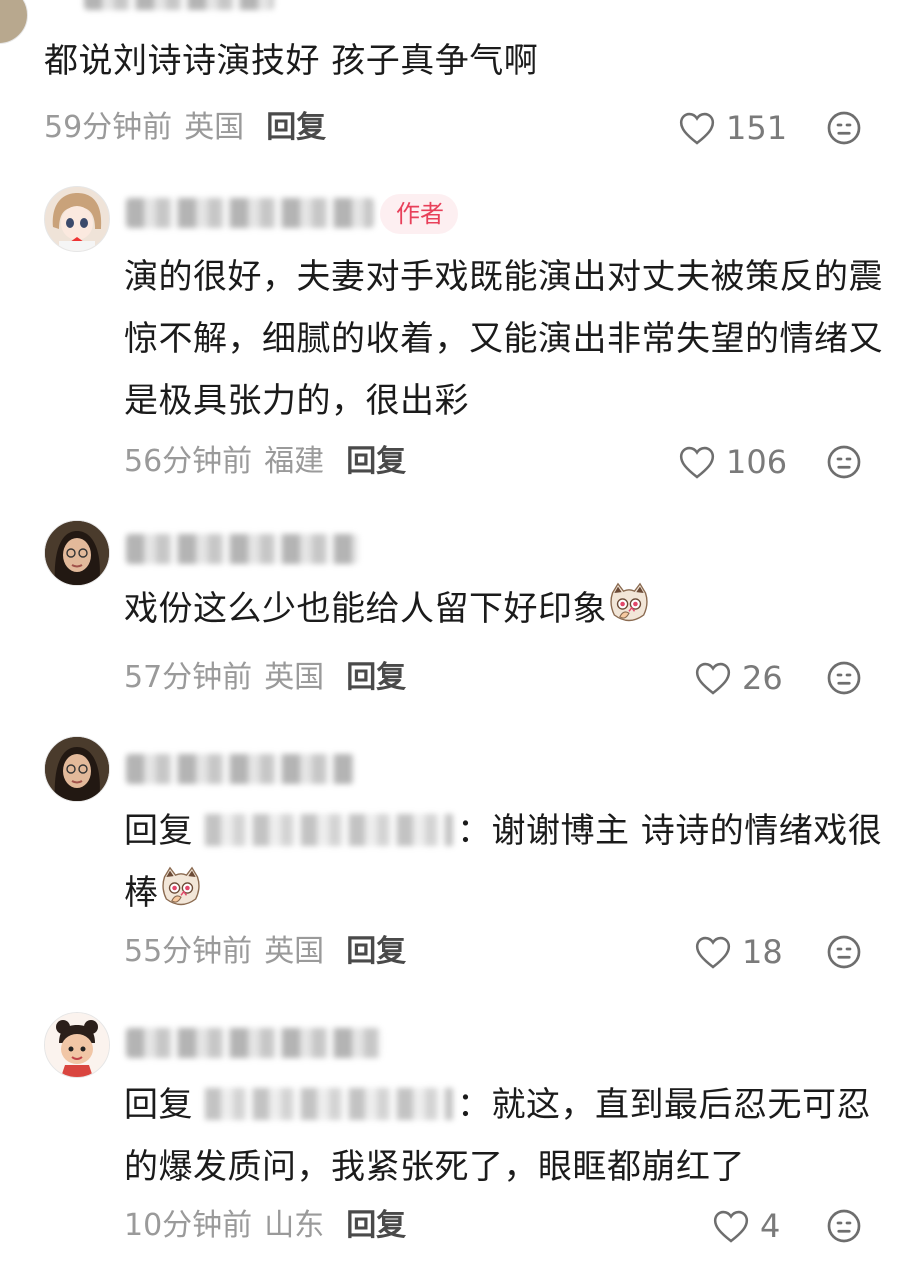 The width and height of the screenshot is (922, 1280). Describe the element at coordinates (762, 678) in the screenshot. I see `like-count: 26` at that location.